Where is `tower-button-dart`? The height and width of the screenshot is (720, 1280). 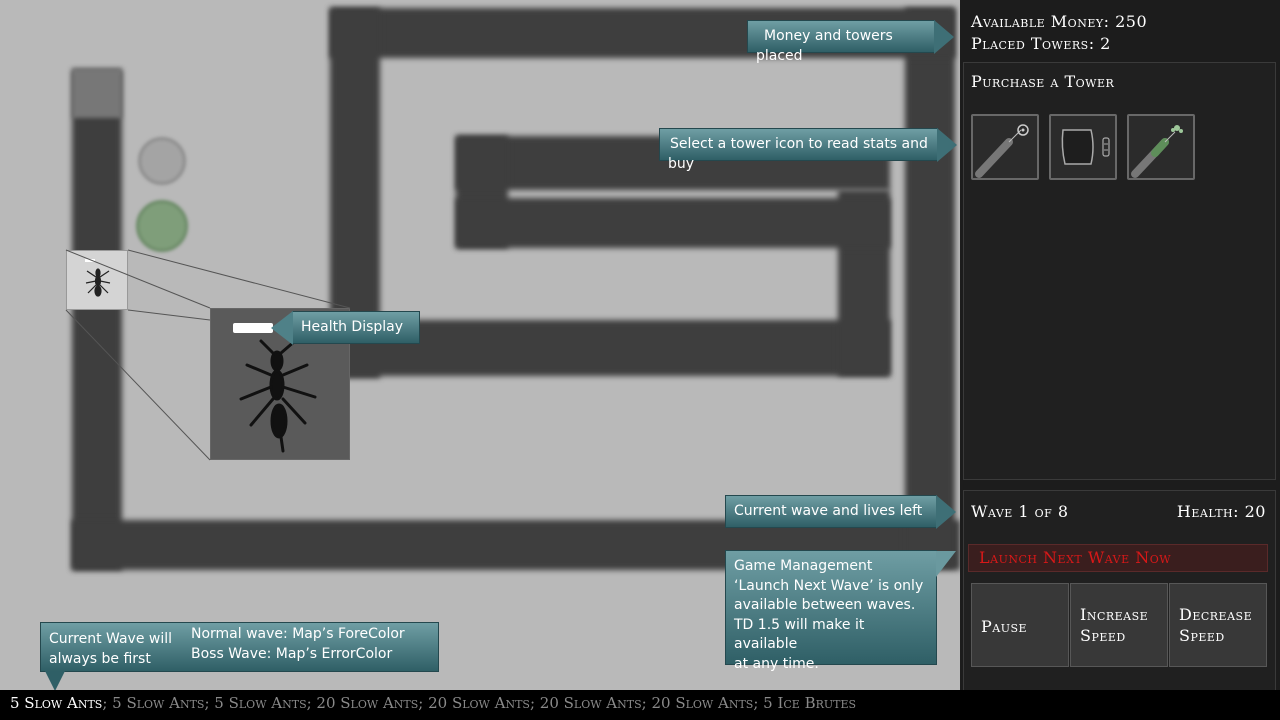 tower-button-dart is located at coordinates (1005, 147).